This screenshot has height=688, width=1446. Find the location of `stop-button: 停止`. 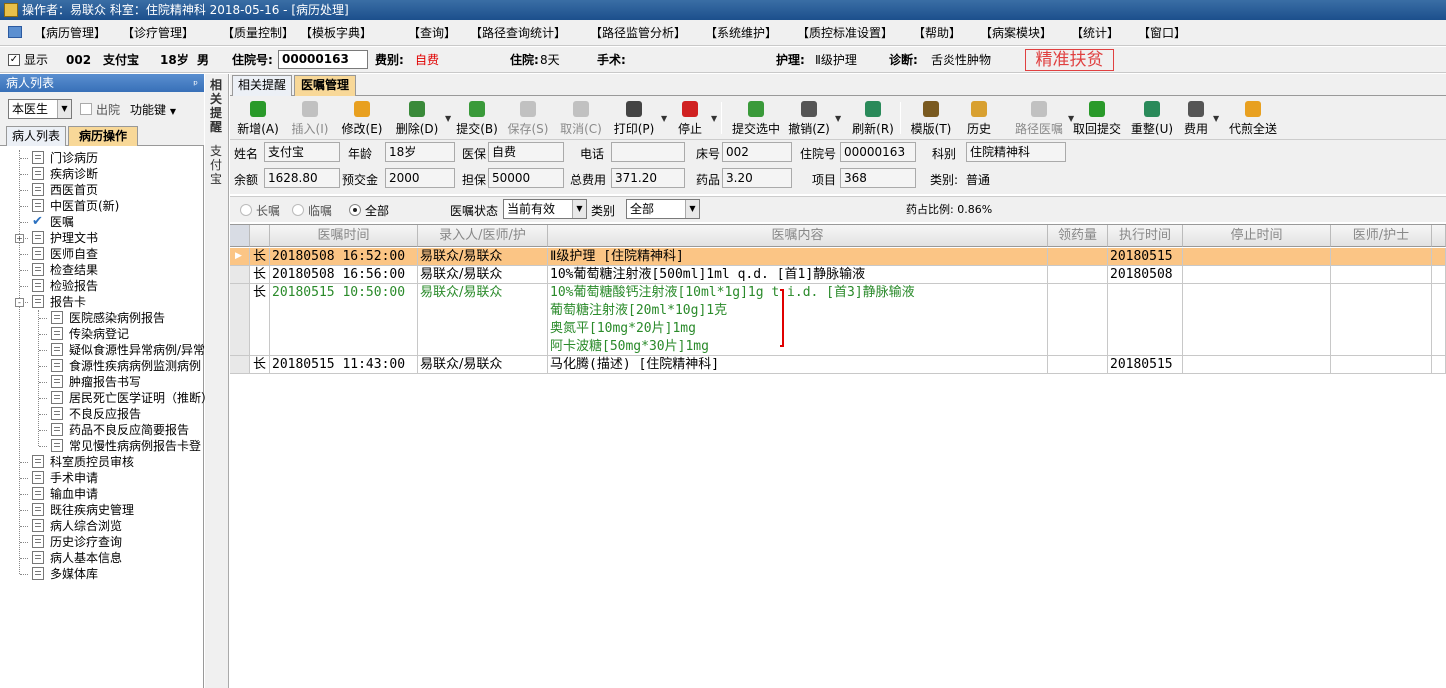

stop-button: 停止 is located at coordinates (690, 118).